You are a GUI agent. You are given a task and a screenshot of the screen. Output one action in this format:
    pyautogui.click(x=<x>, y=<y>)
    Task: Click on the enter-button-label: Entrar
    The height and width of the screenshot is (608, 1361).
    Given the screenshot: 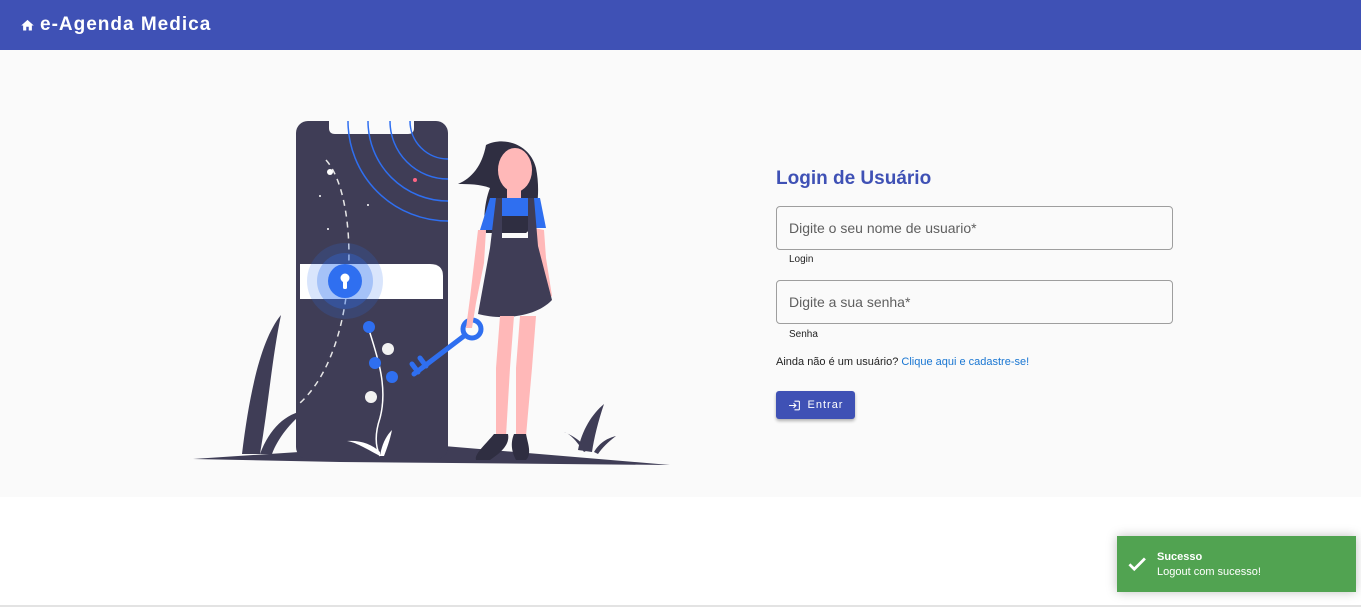 What is the action you would take?
    pyautogui.click(x=825, y=405)
    